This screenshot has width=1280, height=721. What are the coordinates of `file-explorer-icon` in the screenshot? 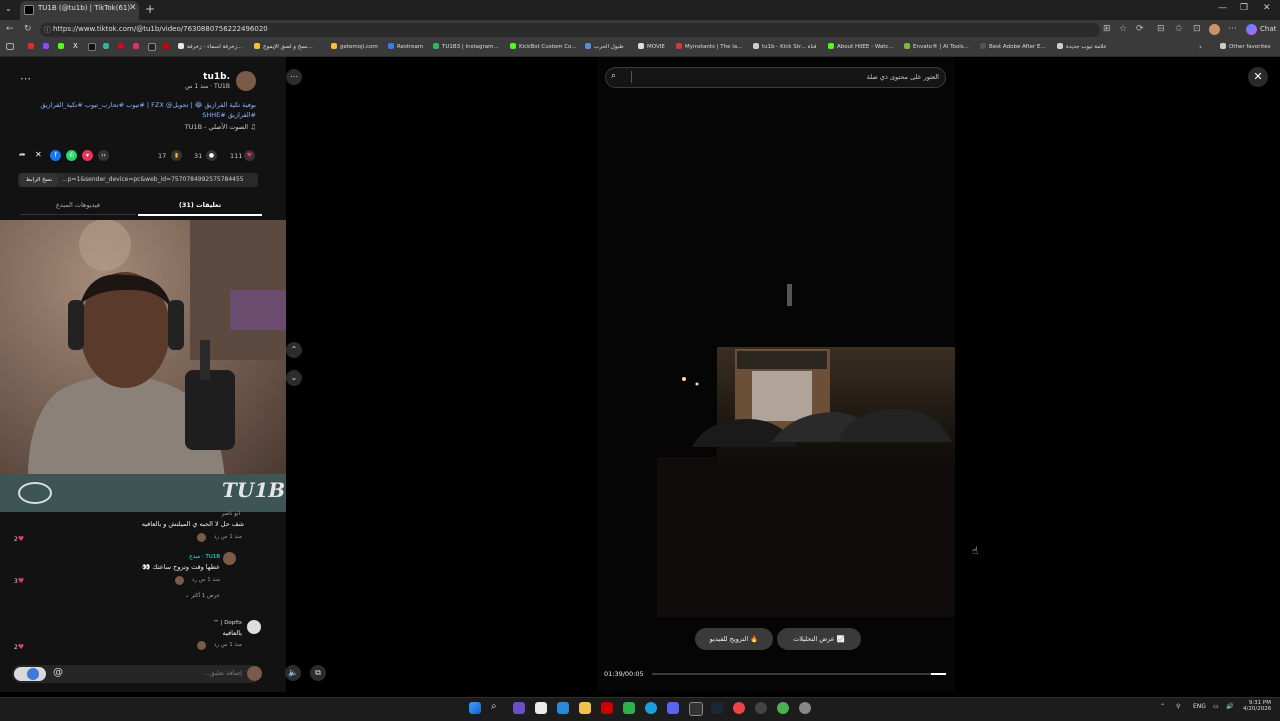 It's located at (585, 708).